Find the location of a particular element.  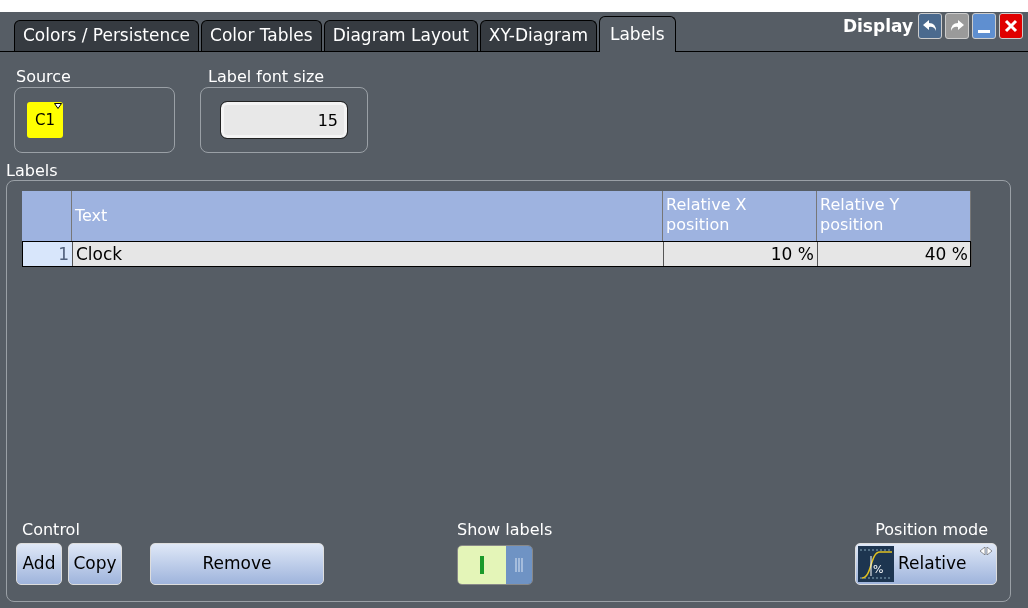

row-number: 1 is located at coordinates (48, 254).